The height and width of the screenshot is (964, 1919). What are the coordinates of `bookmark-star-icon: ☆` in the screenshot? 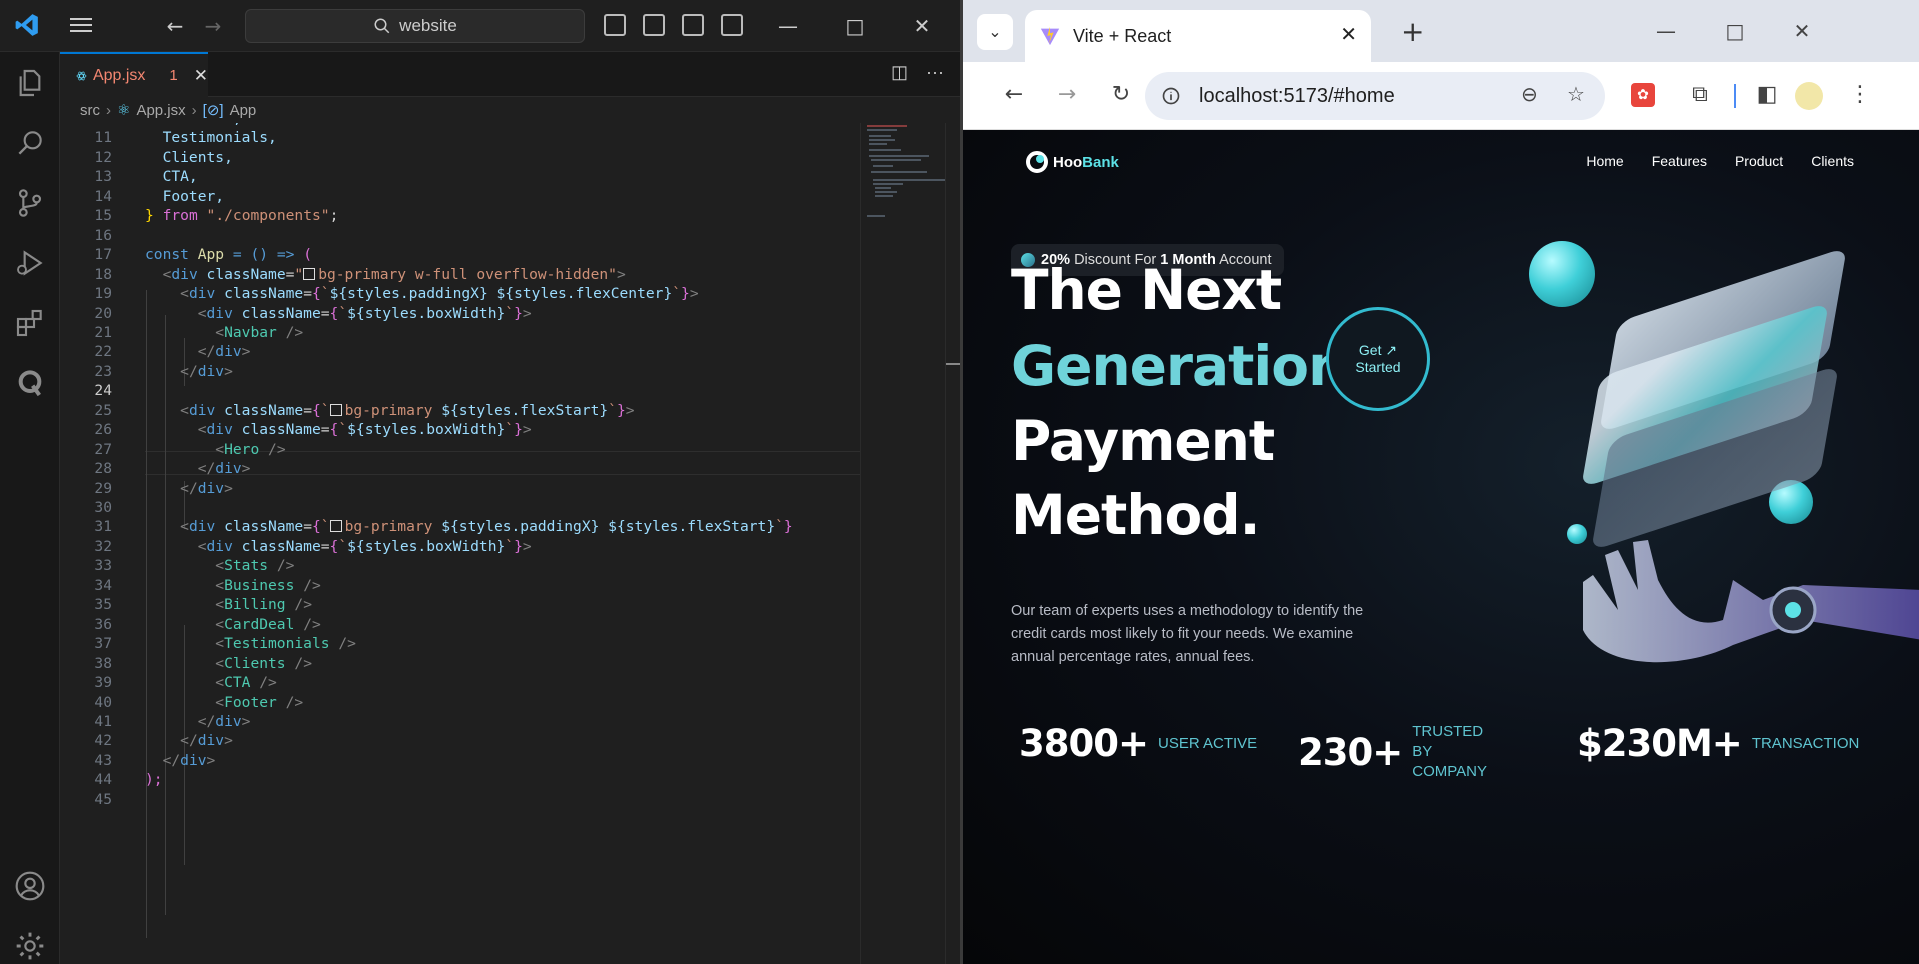 It's located at (1576, 94).